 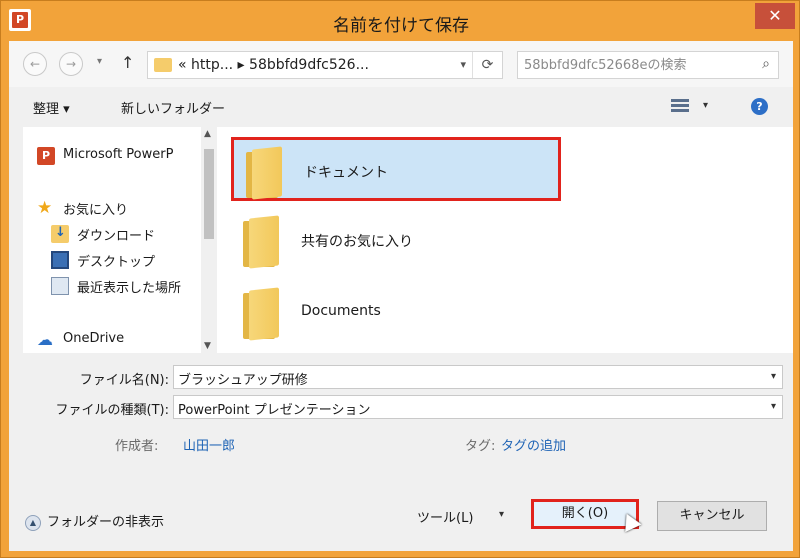 What do you see at coordinates (106, 522) in the screenshot?
I see `hide-folders-label: フォルダーの非表示` at bounding box center [106, 522].